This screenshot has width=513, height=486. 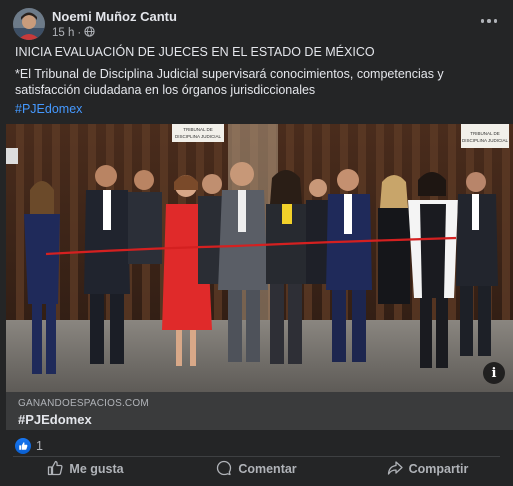 I want to click on comment-icon, so click(x=224, y=469).